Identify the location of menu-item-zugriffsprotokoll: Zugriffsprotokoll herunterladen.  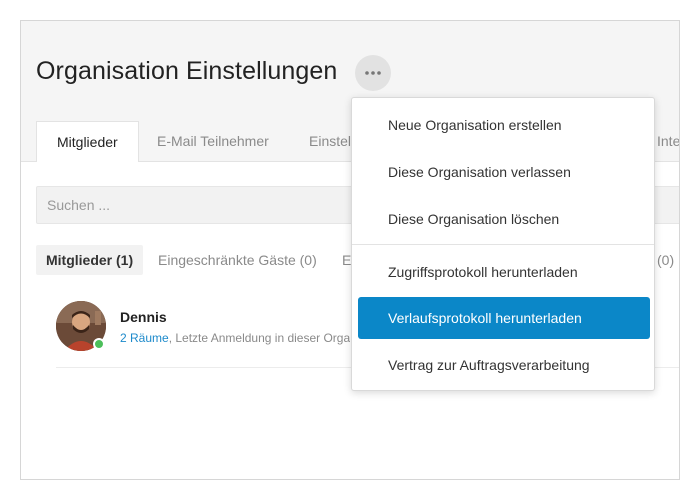
(504, 272).